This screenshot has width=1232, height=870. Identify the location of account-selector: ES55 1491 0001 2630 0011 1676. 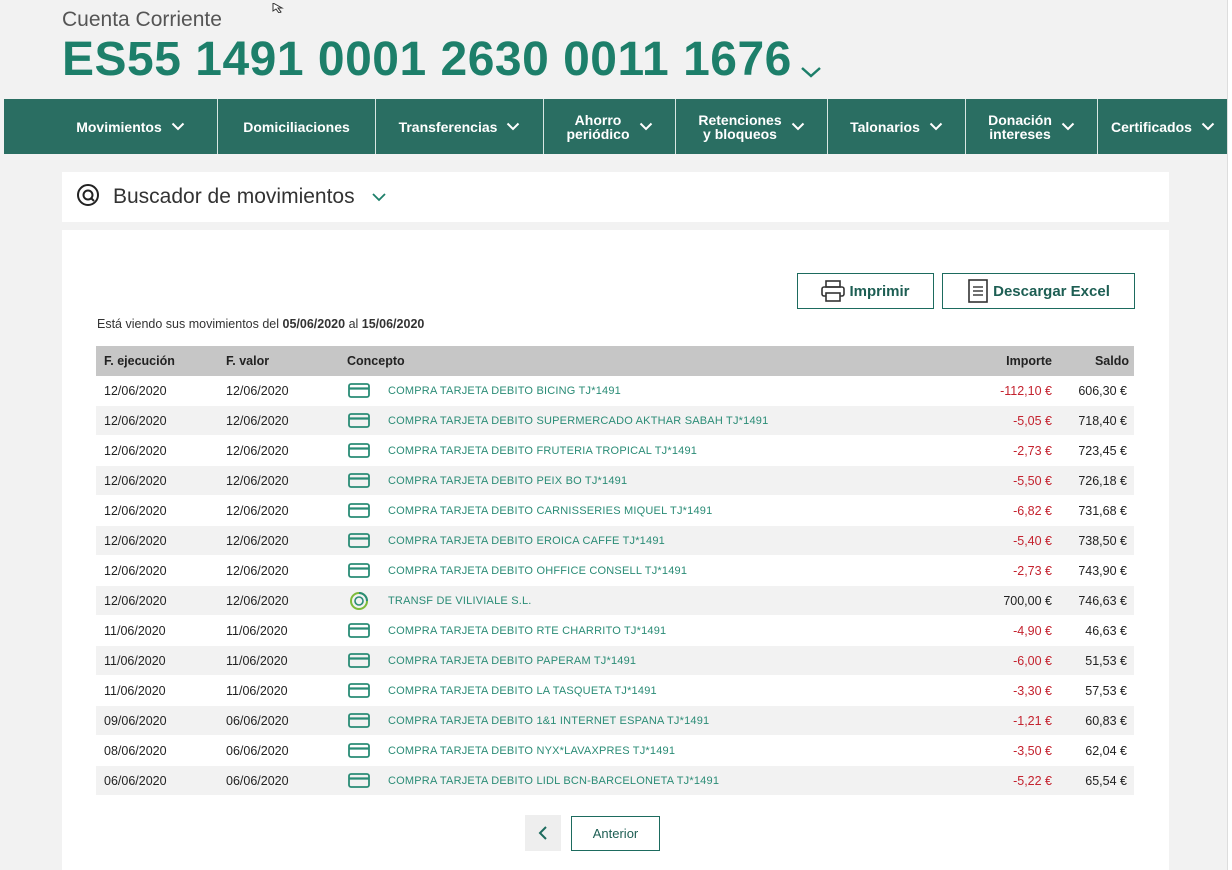
(442, 59).